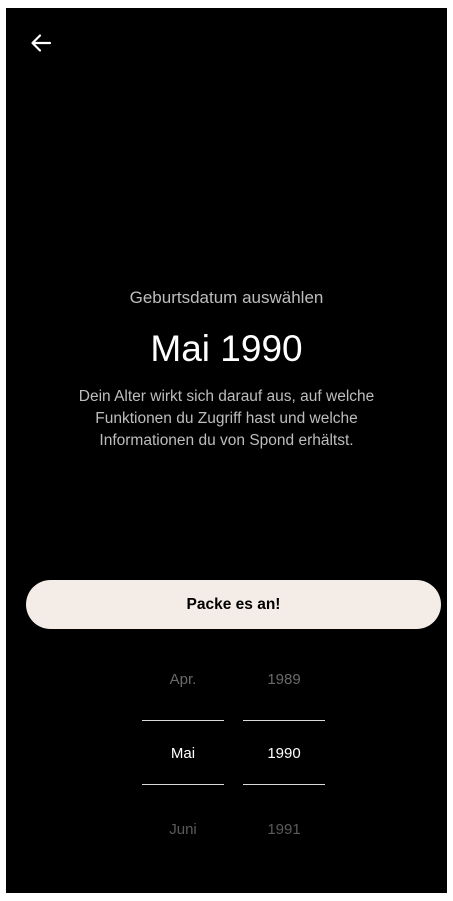  I want to click on arrow-left-icon, so click(41, 43).